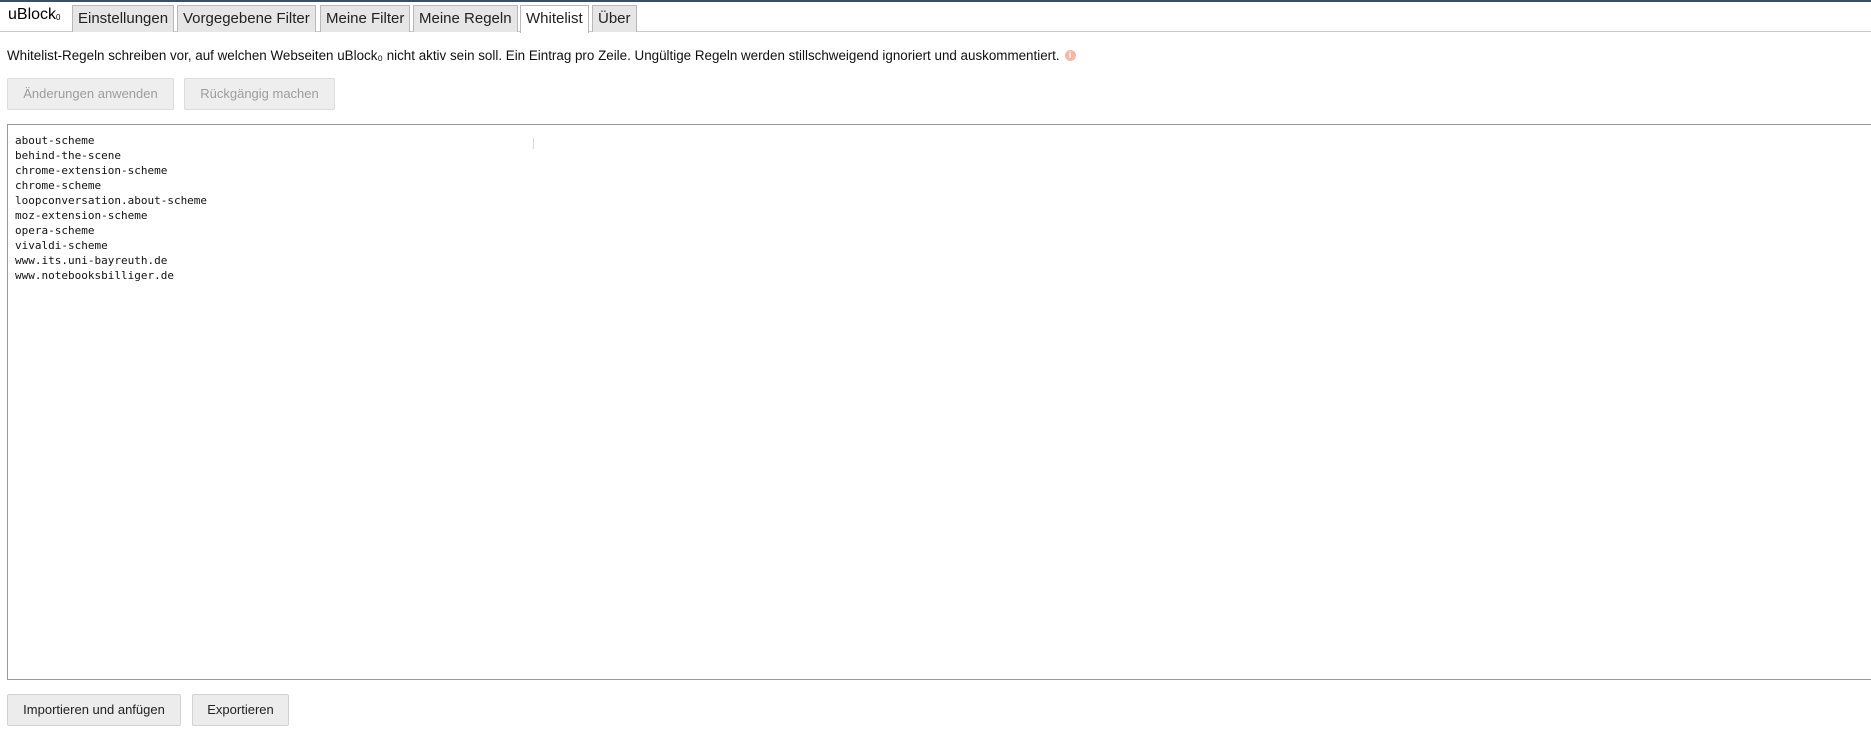 The image size is (1871, 736). Describe the element at coordinates (1070, 55) in the screenshot. I see `info-icon: i` at that location.